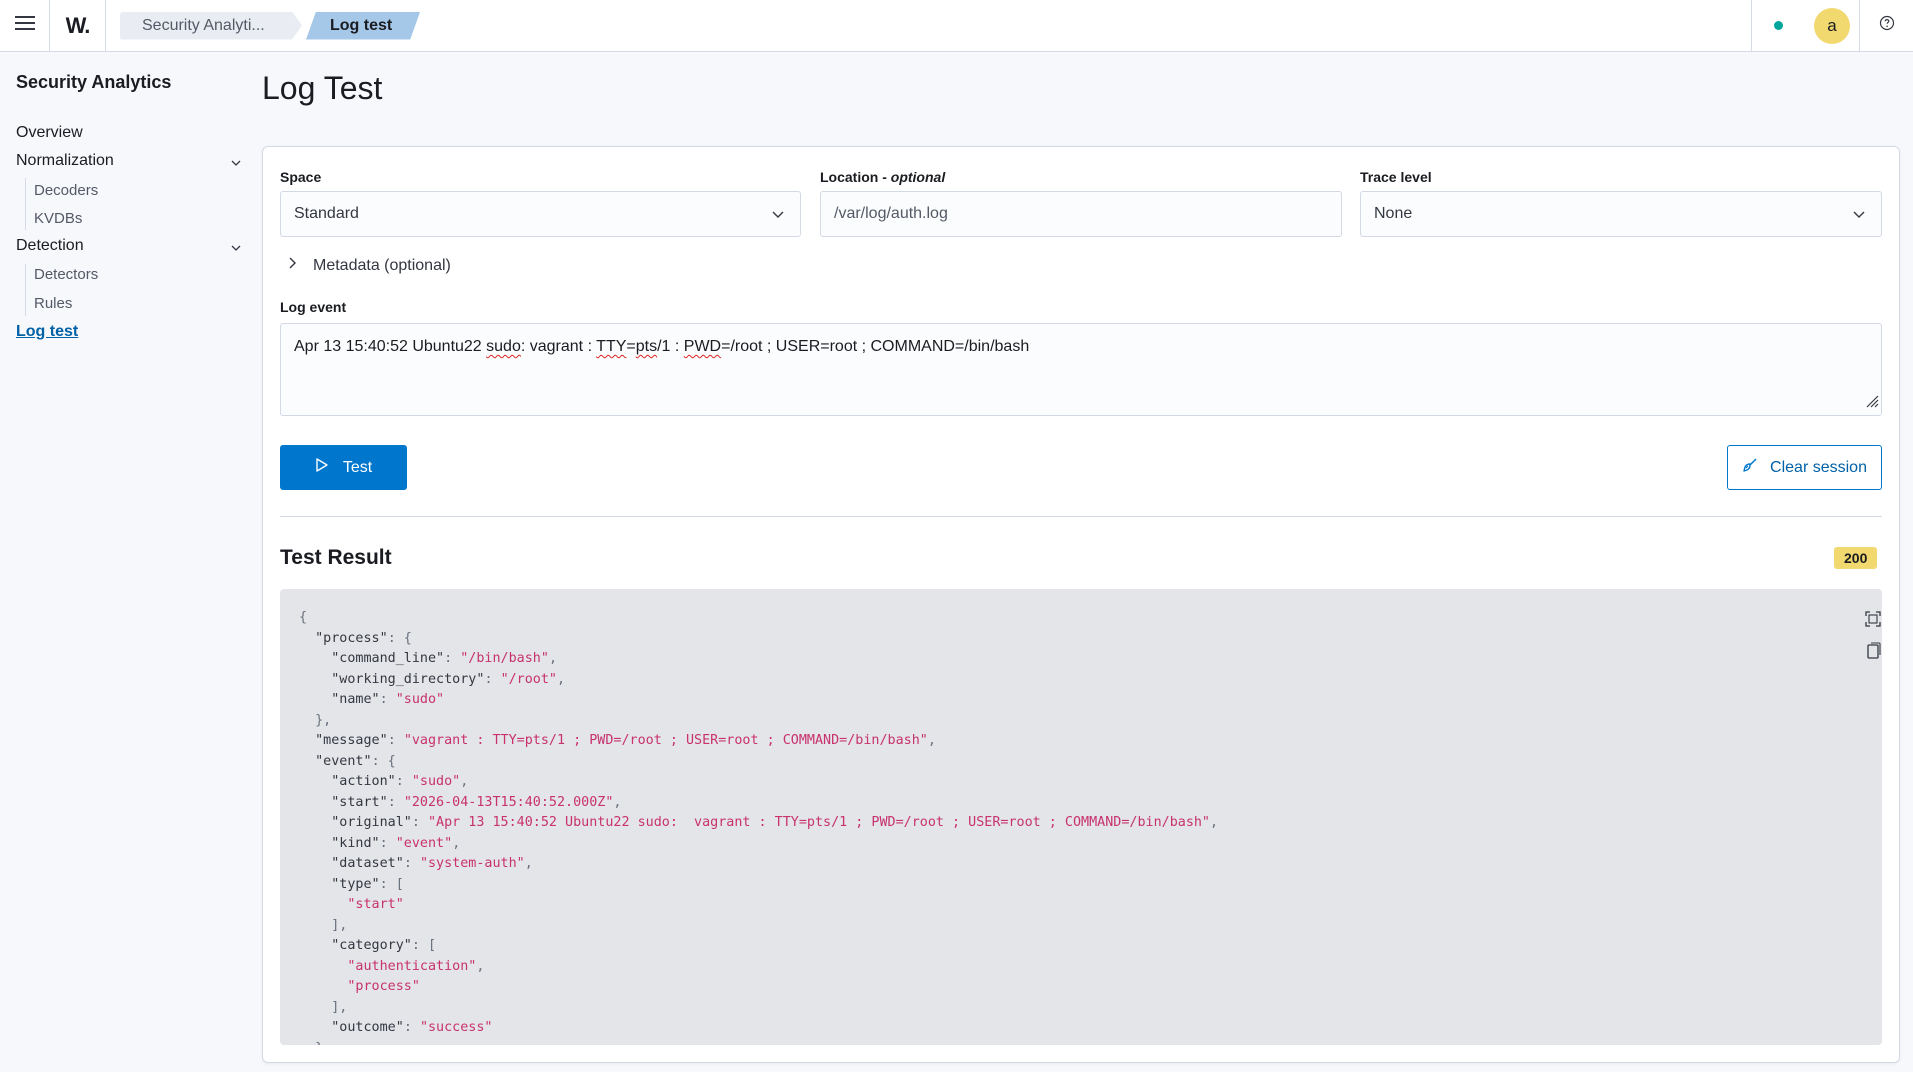 The height and width of the screenshot is (1072, 1913). I want to click on clear-session-label: Clear session, so click(1818, 467).